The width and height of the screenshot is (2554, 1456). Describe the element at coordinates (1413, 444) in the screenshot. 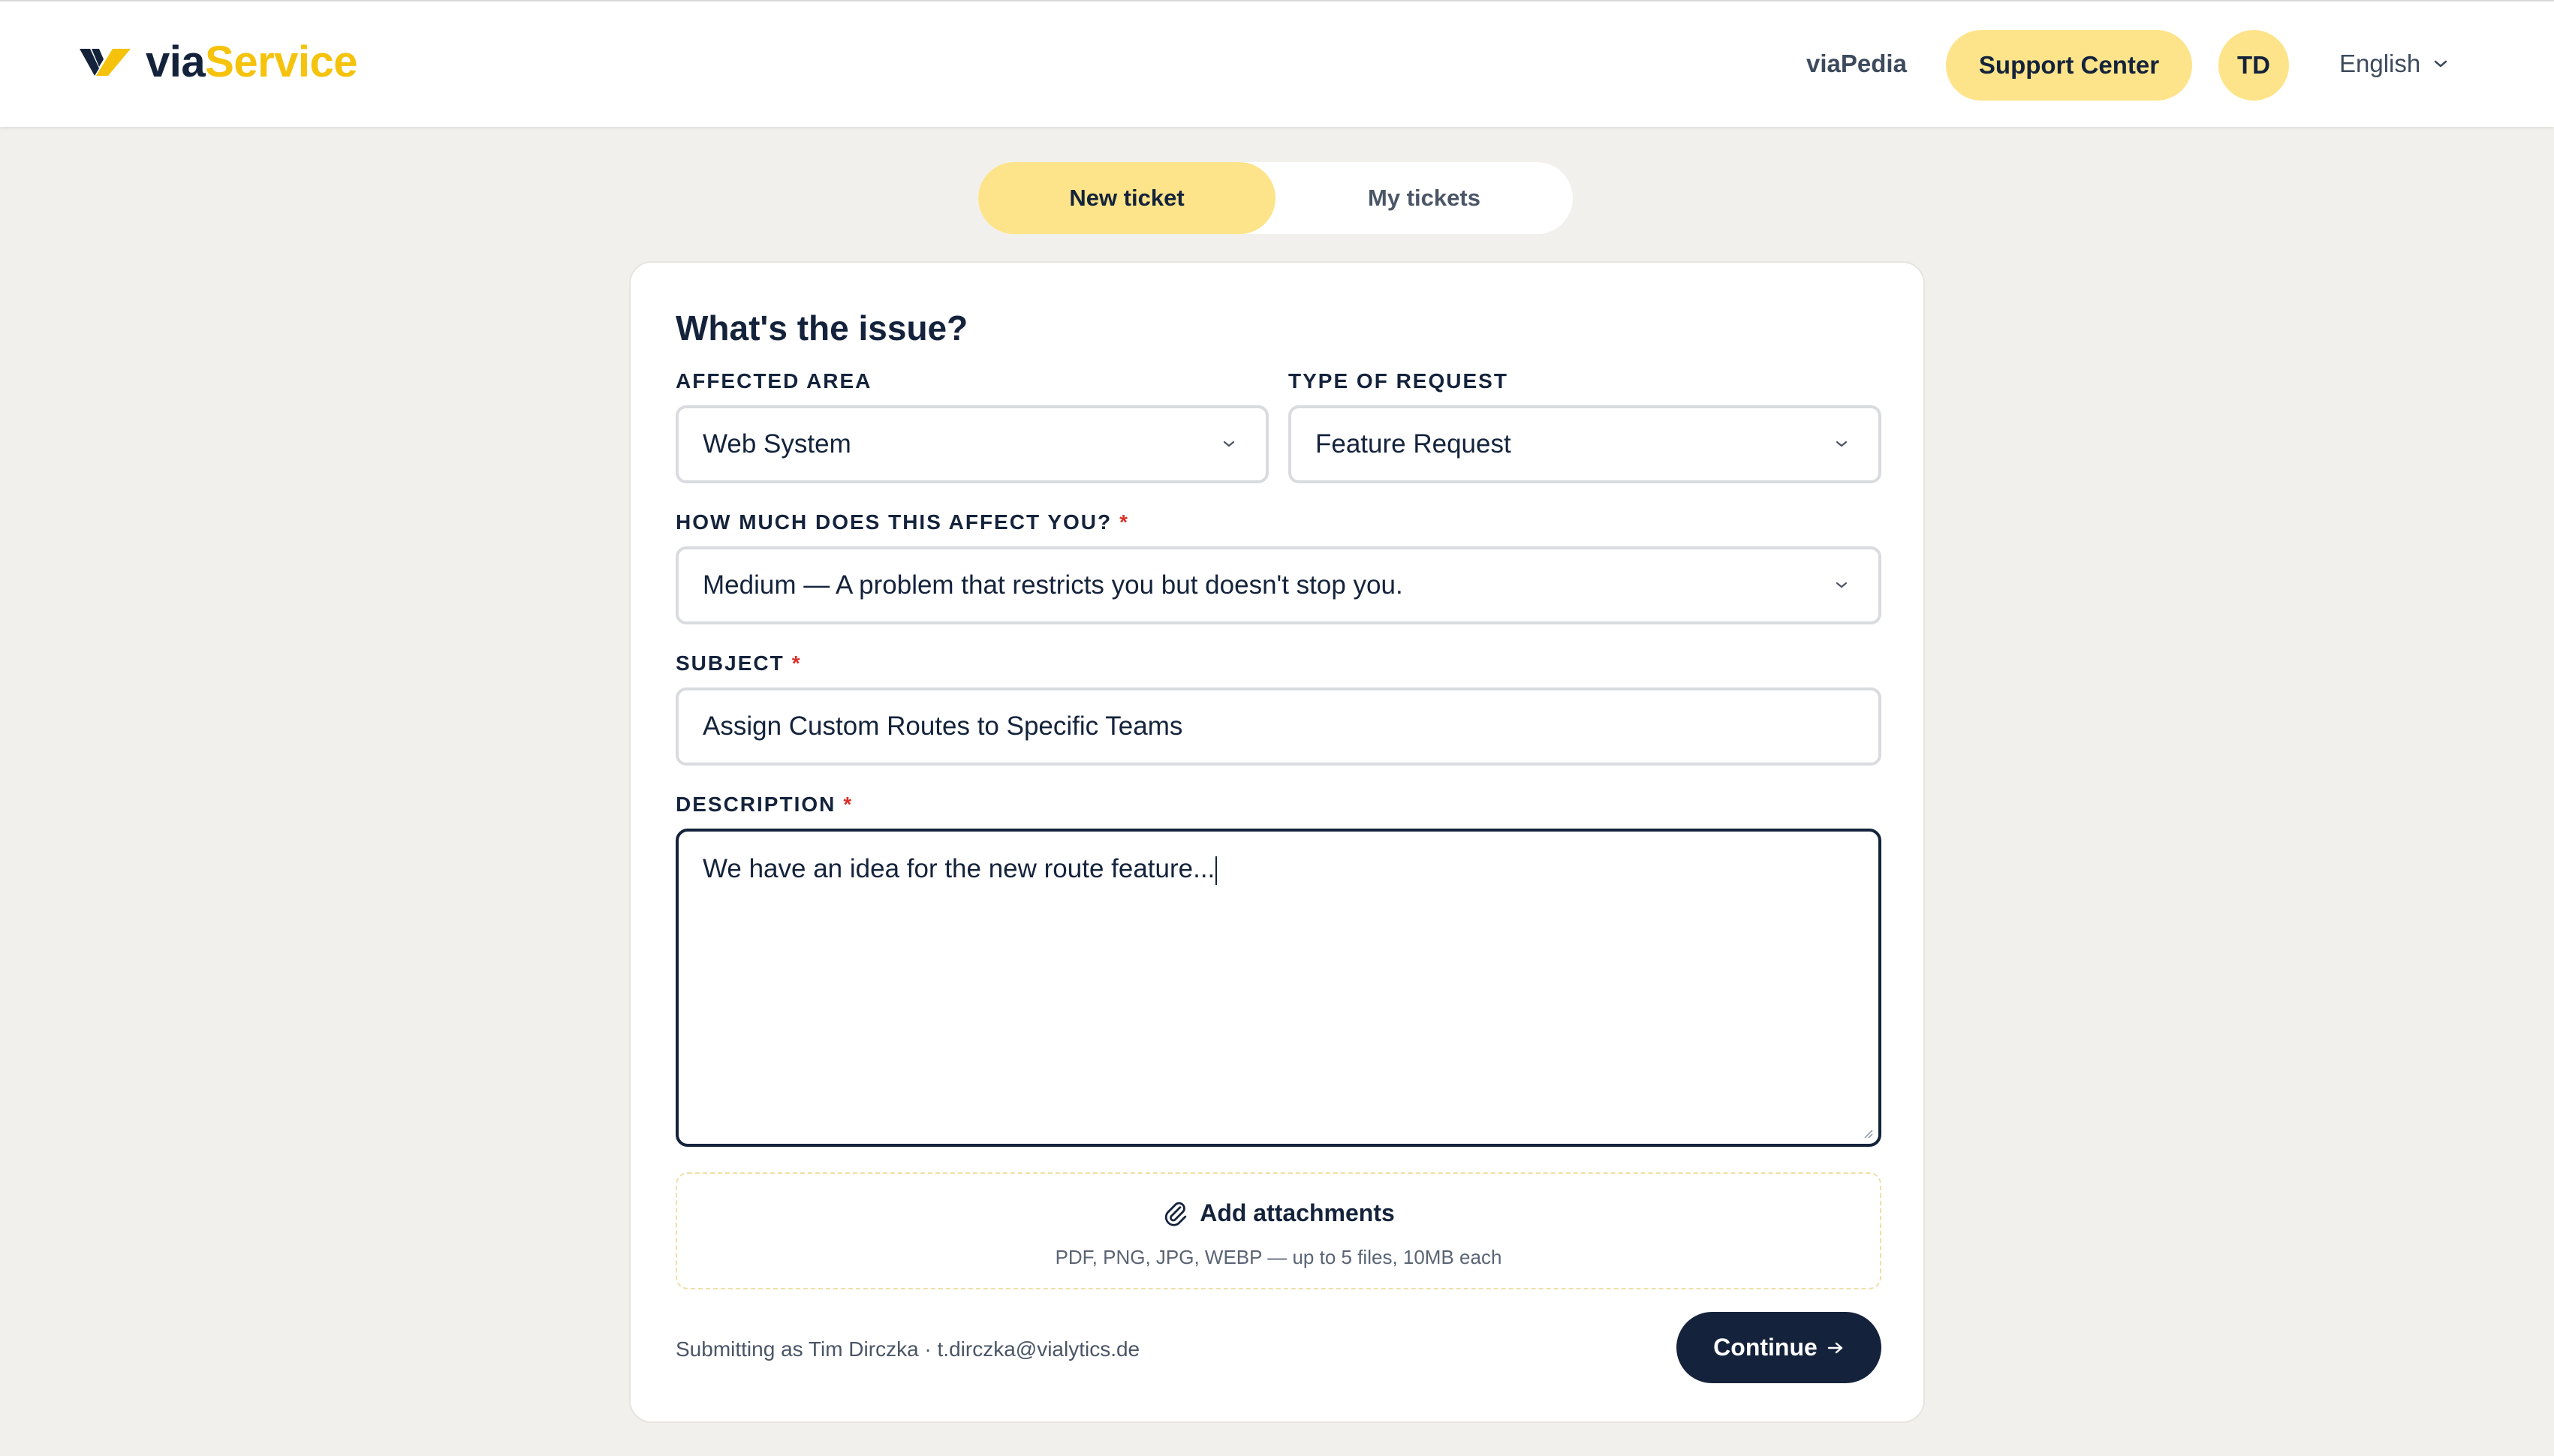

I see `request-type-value: Feature Request` at that location.